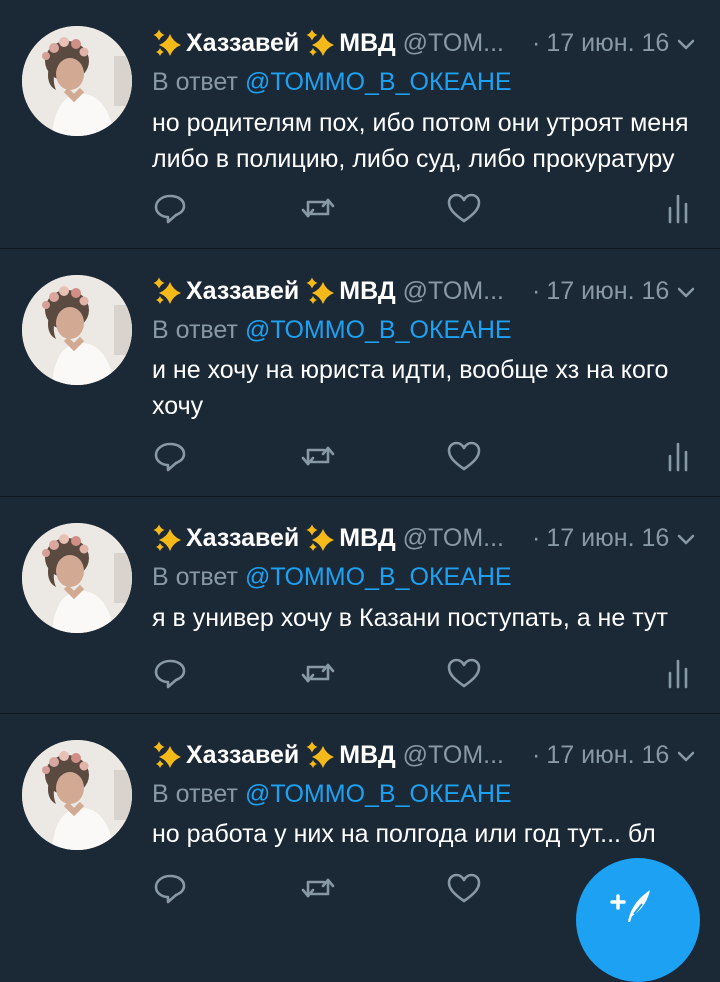 The image size is (720, 982). What do you see at coordinates (630, 904) in the screenshot?
I see `compose-tweet-icon` at bounding box center [630, 904].